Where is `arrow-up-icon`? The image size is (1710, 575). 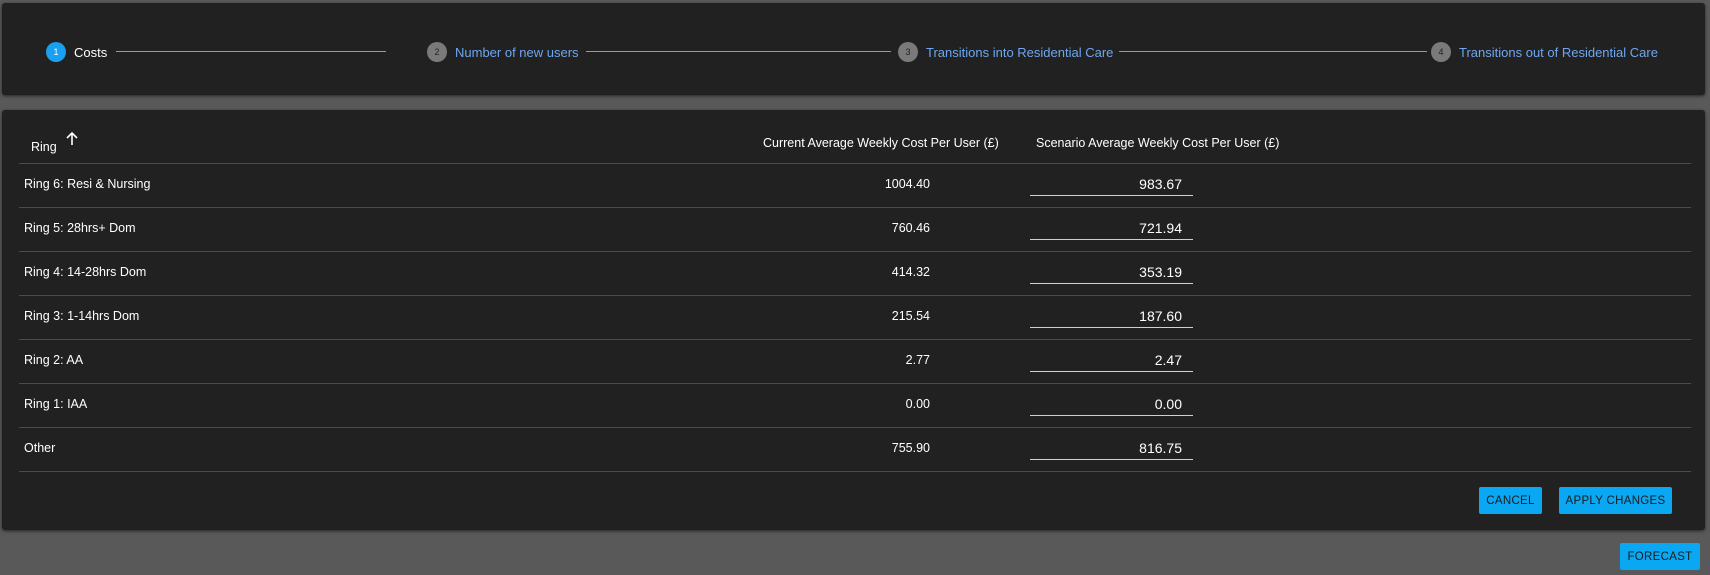
arrow-up-icon is located at coordinates (72, 139).